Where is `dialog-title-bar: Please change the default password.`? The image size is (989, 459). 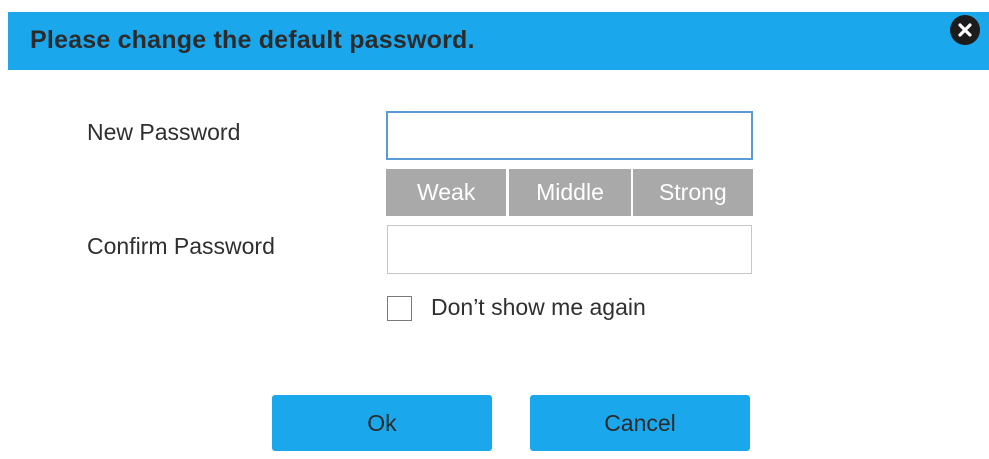
dialog-title-bar: Please change the default password. is located at coordinates (498, 41).